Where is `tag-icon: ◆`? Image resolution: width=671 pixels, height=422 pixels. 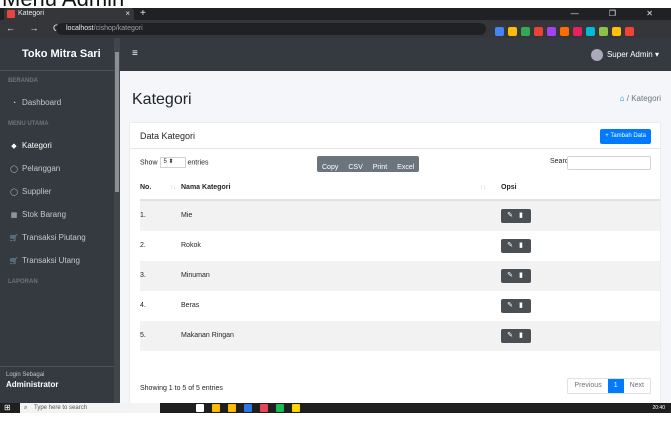
tag-icon: ◆ is located at coordinates (14, 146).